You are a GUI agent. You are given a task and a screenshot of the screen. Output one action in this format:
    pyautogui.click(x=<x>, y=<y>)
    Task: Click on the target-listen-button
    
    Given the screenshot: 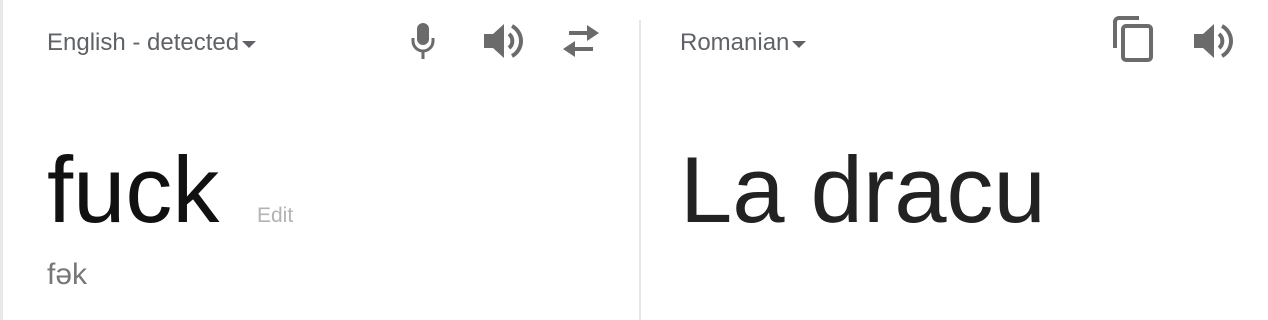 What is the action you would take?
    pyautogui.click(x=1213, y=41)
    